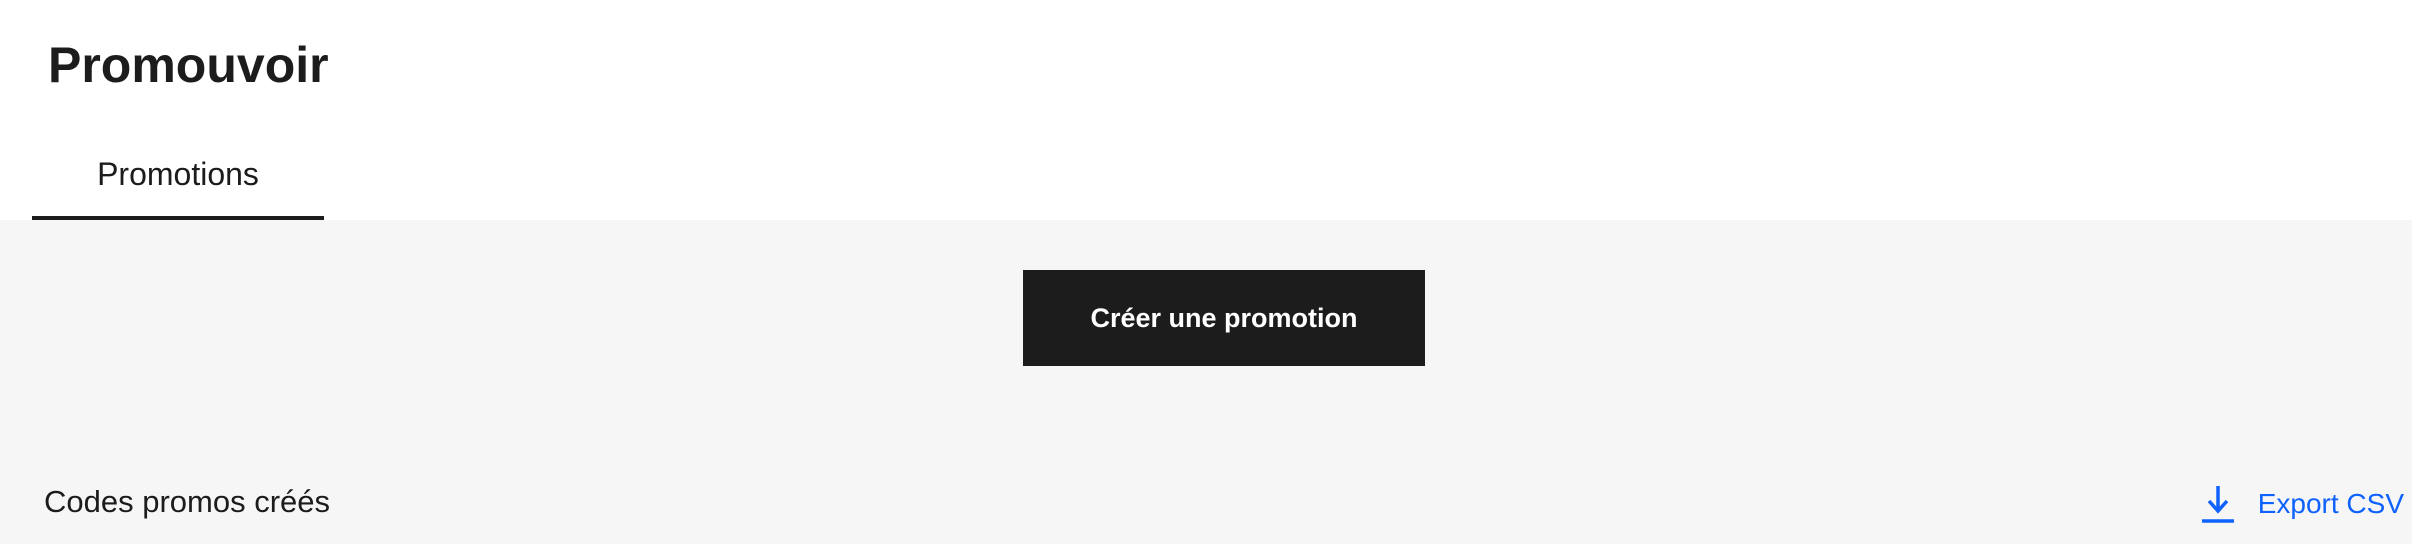  What do you see at coordinates (188, 65) in the screenshot?
I see `page-title: Promouvoir` at bounding box center [188, 65].